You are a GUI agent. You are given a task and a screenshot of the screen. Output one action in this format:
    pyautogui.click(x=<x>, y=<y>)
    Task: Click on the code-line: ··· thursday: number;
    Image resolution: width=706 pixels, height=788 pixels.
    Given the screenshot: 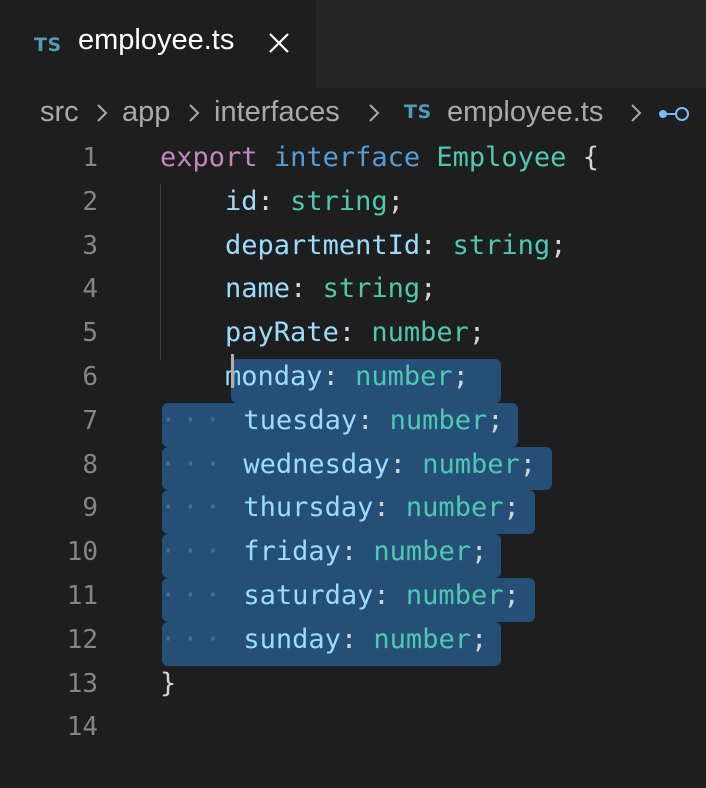 What is the action you would take?
    pyautogui.click(x=340, y=507)
    